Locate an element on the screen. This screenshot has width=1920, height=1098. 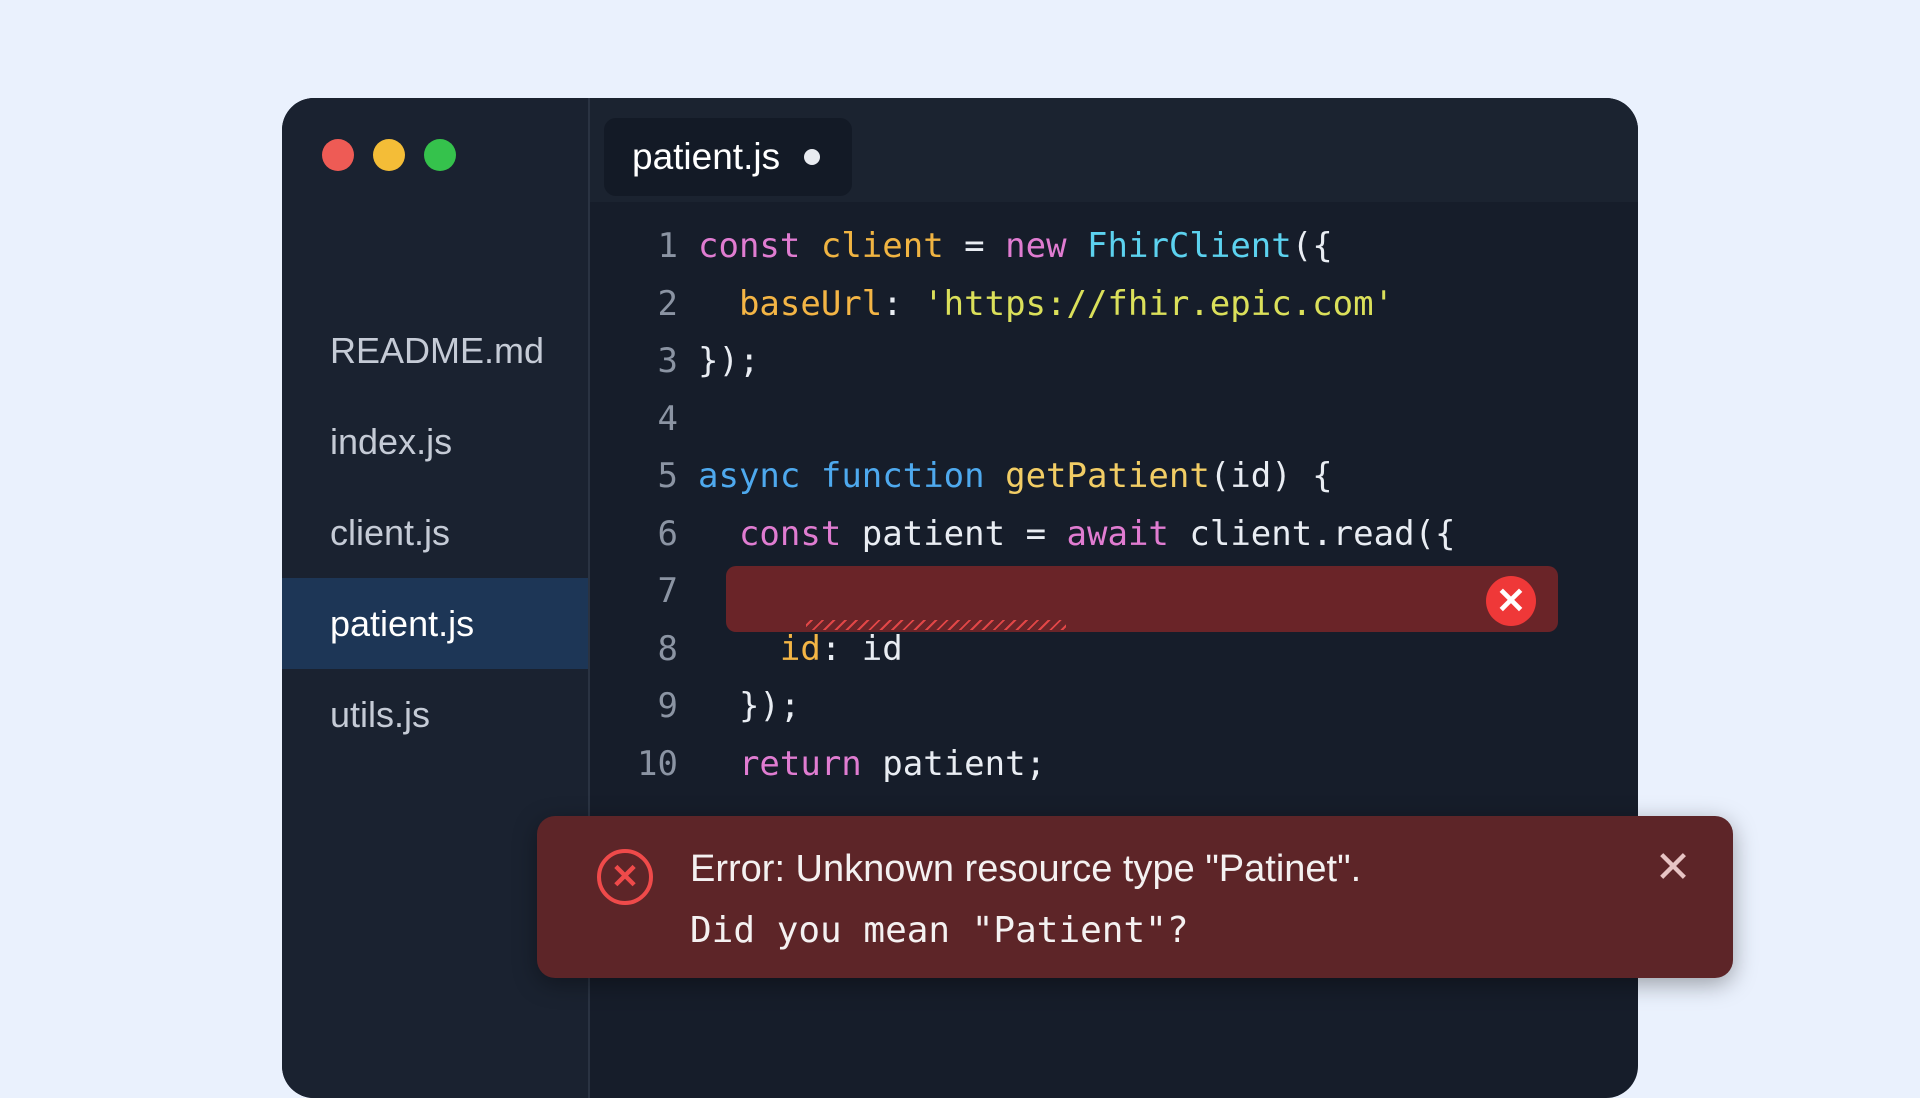
code-text: return patient; is located at coordinates (892, 763).